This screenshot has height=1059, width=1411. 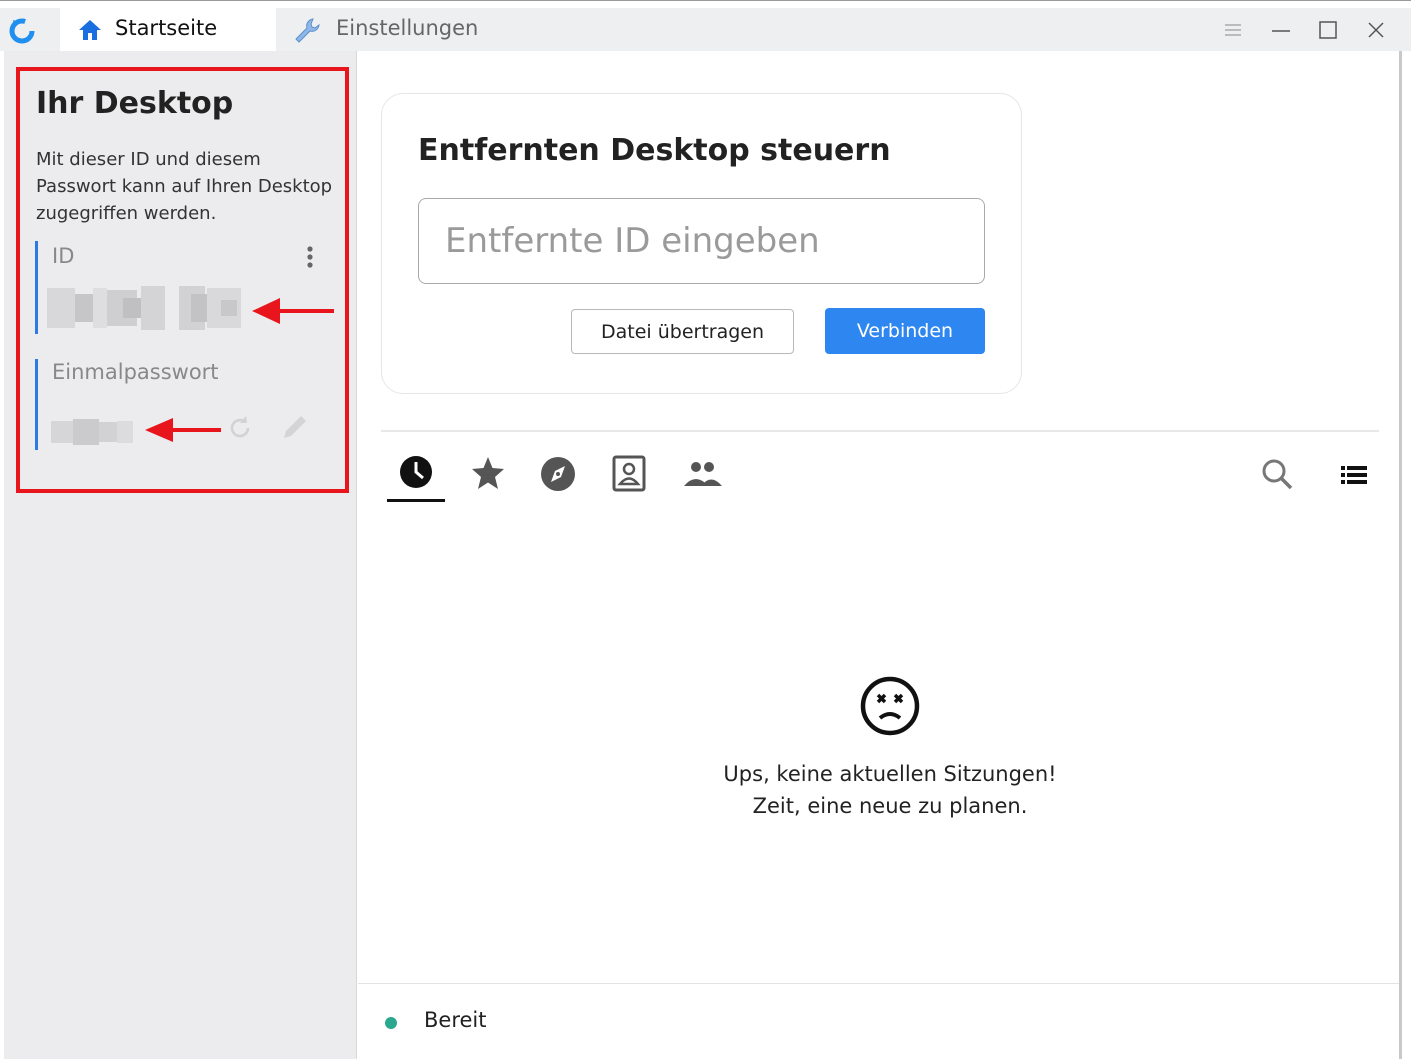 I want to click on id-label: ID, so click(x=63, y=256).